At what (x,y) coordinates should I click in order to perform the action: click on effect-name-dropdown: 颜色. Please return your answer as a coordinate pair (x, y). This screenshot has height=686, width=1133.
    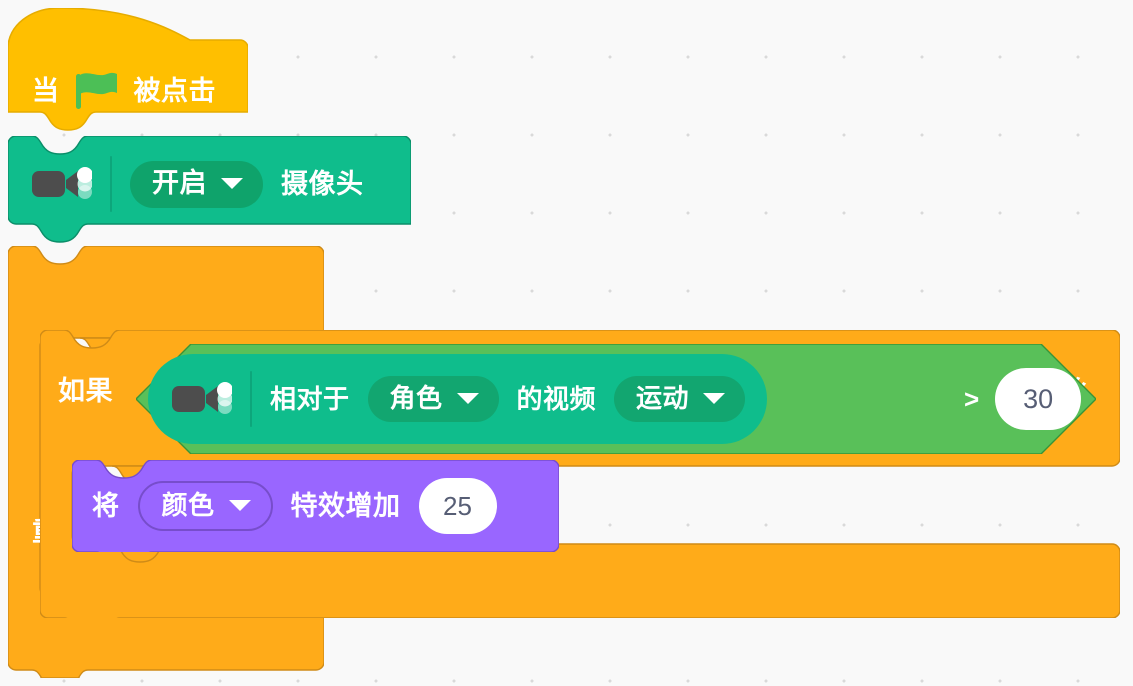
    Looking at the image, I should click on (205, 506).